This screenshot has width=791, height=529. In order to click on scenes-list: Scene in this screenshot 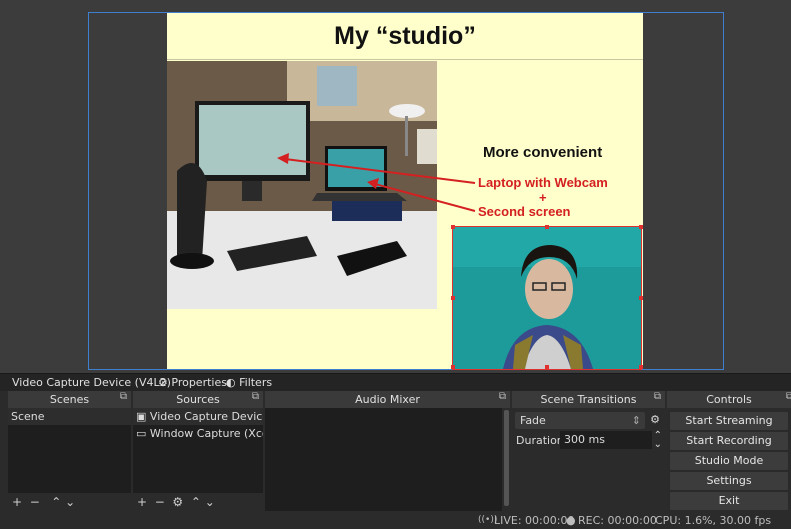, I will do `click(69, 450)`.